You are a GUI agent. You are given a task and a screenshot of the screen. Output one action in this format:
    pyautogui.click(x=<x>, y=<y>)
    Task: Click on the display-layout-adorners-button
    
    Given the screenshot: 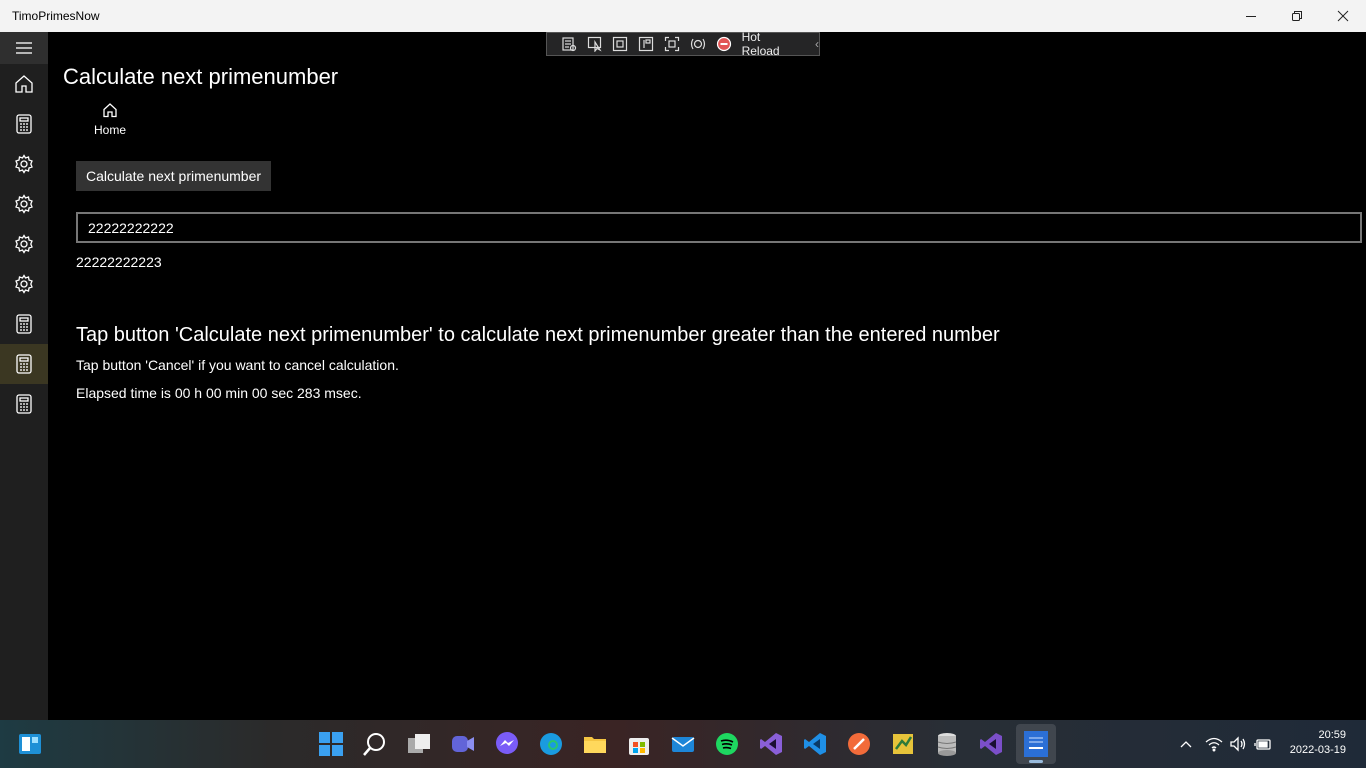 What is the action you would take?
    pyautogui.click(x=621, y=44)
    